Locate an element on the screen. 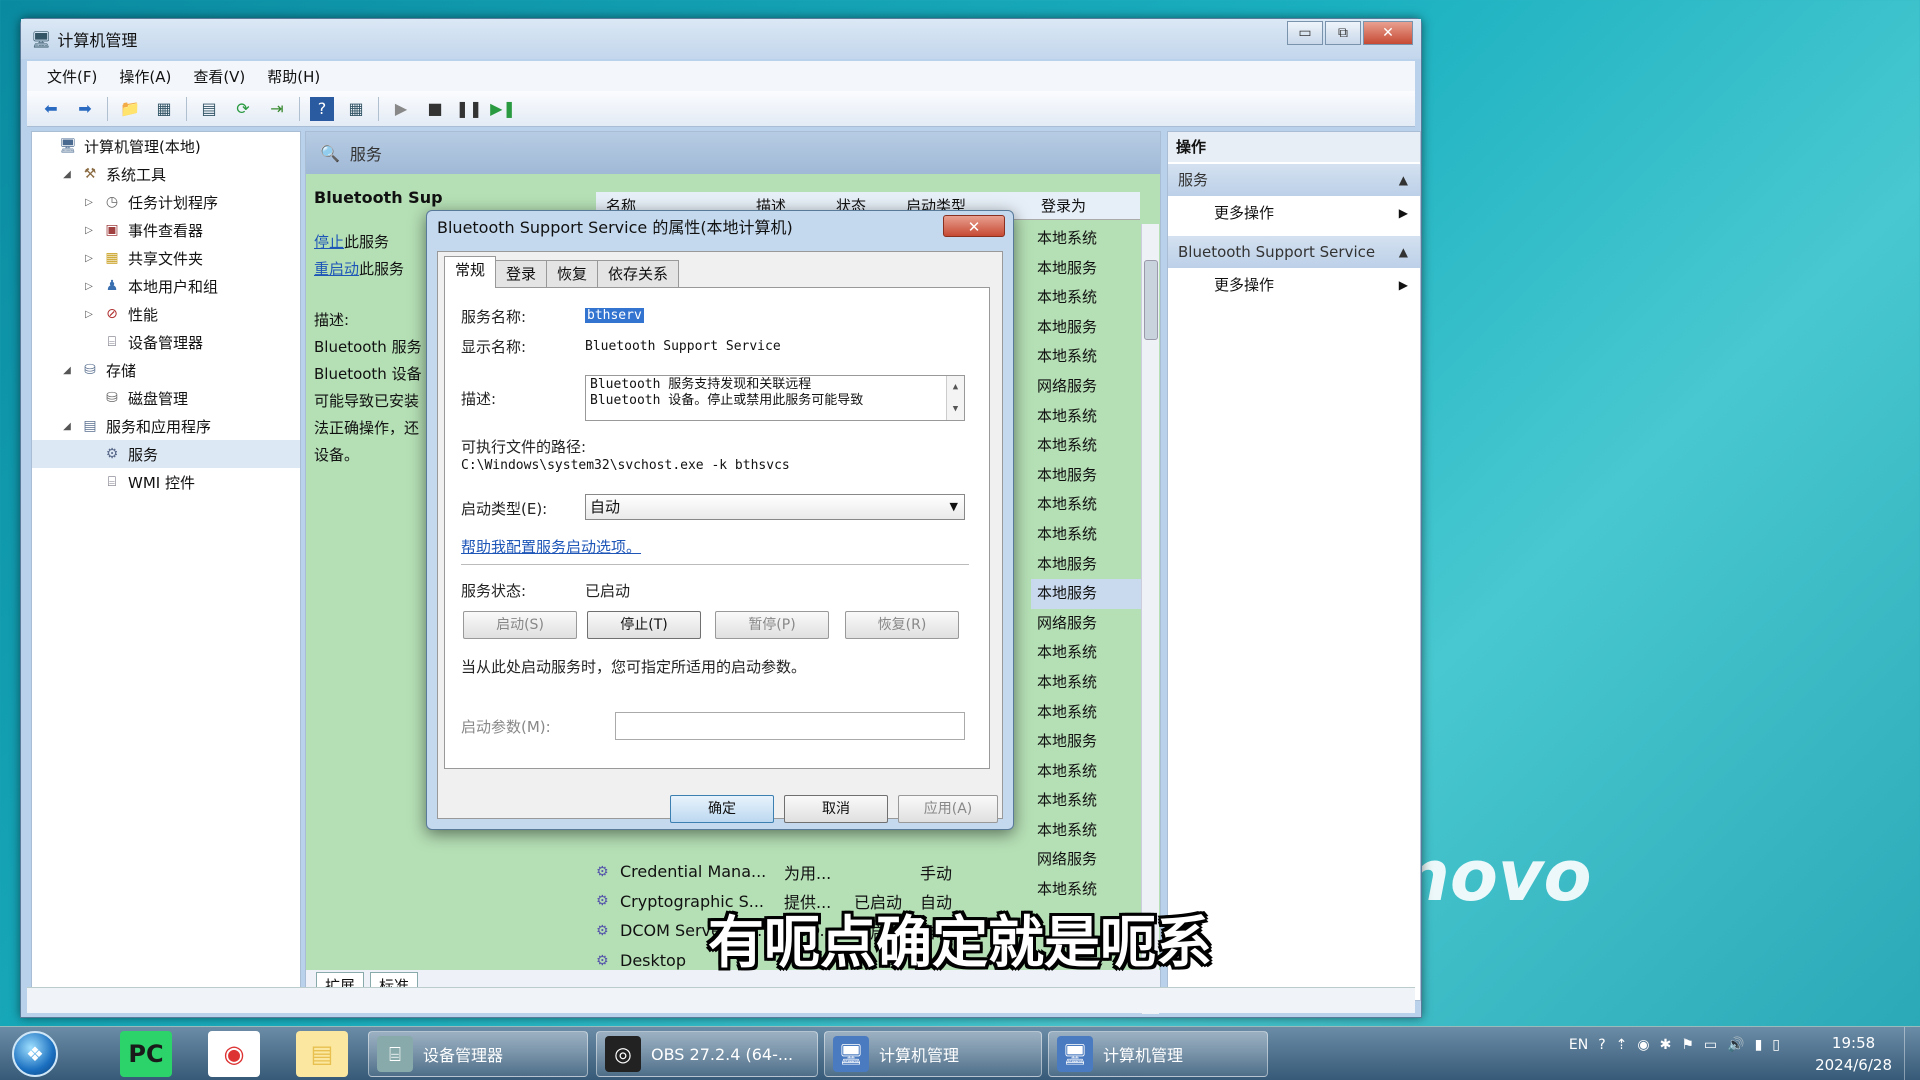 The image size is (1920, 1080). view-icon: ▦ is located at coordinates (356, 109).